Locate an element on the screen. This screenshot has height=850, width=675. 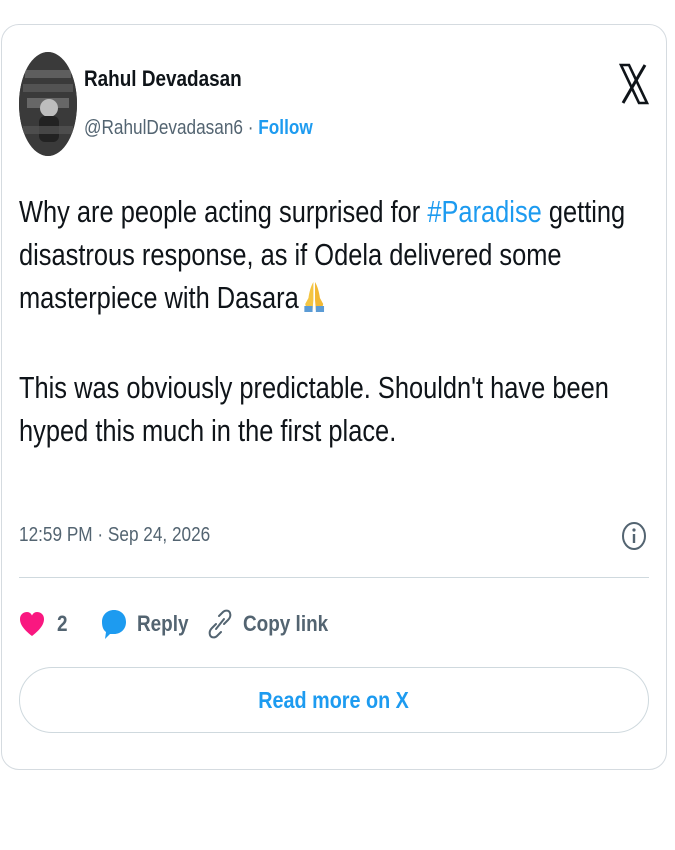
reply-button: Reply is located at coordinates (149, 624).